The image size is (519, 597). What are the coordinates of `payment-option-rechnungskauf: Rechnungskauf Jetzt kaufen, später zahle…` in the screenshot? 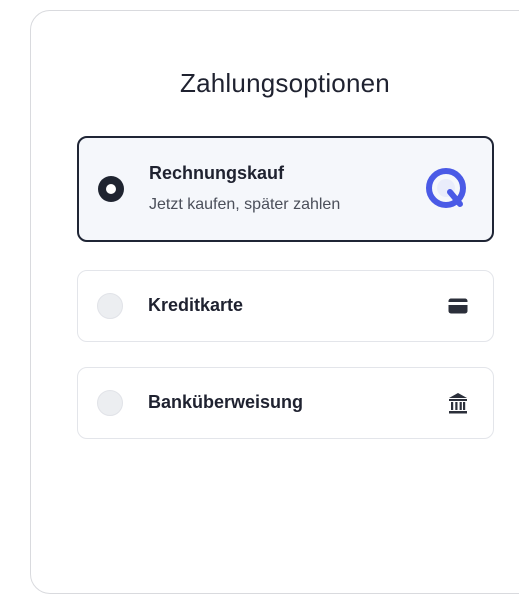 It's located at (285, 189).